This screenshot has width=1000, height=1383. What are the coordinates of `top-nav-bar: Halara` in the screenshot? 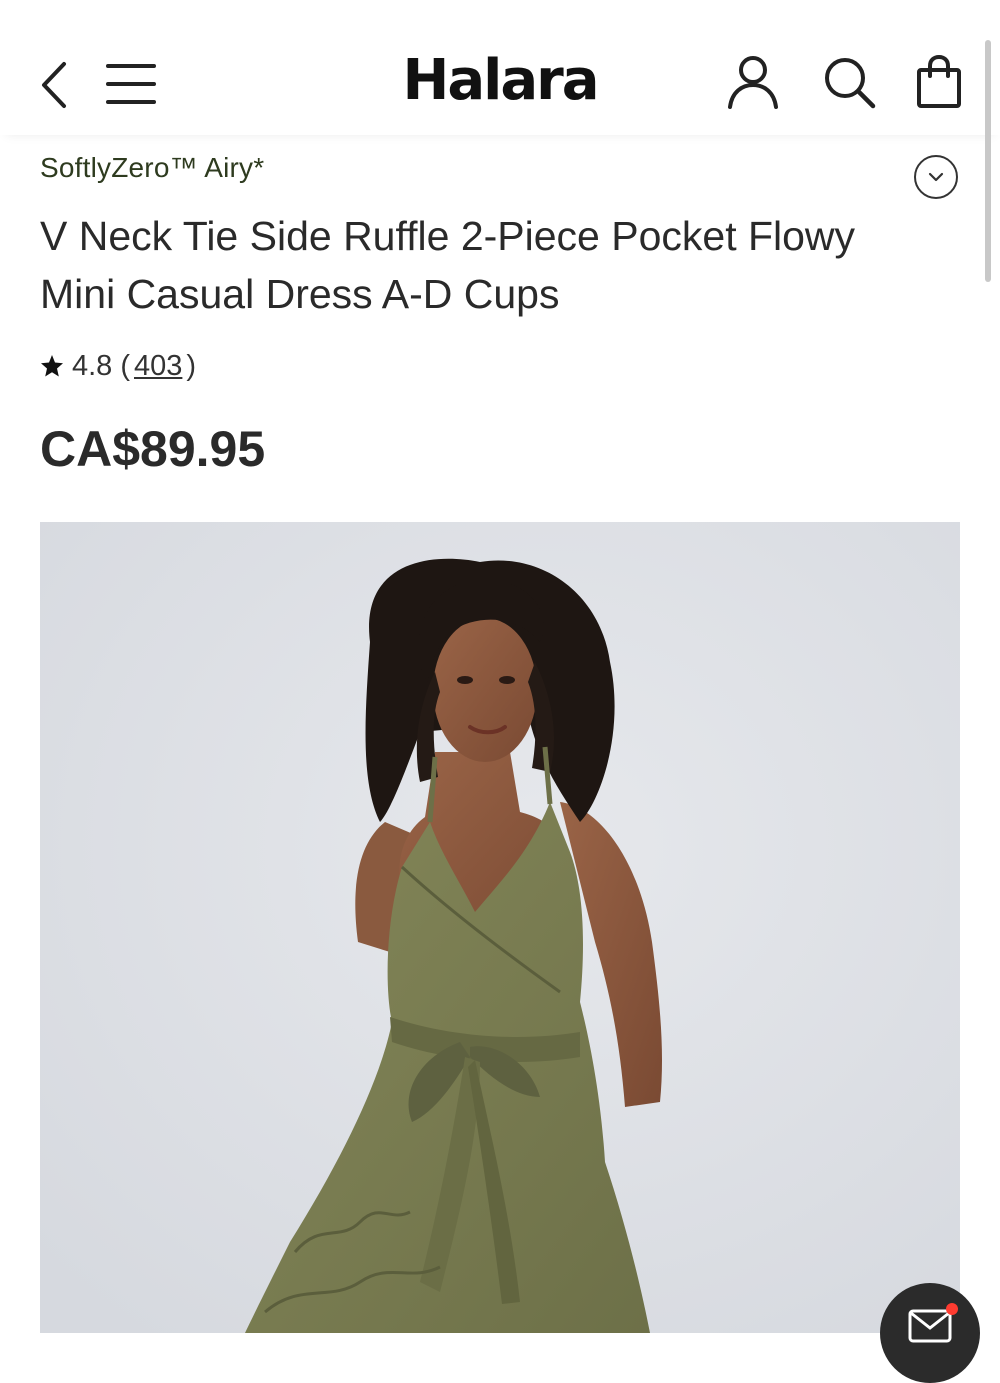 It's located at (500, 67).